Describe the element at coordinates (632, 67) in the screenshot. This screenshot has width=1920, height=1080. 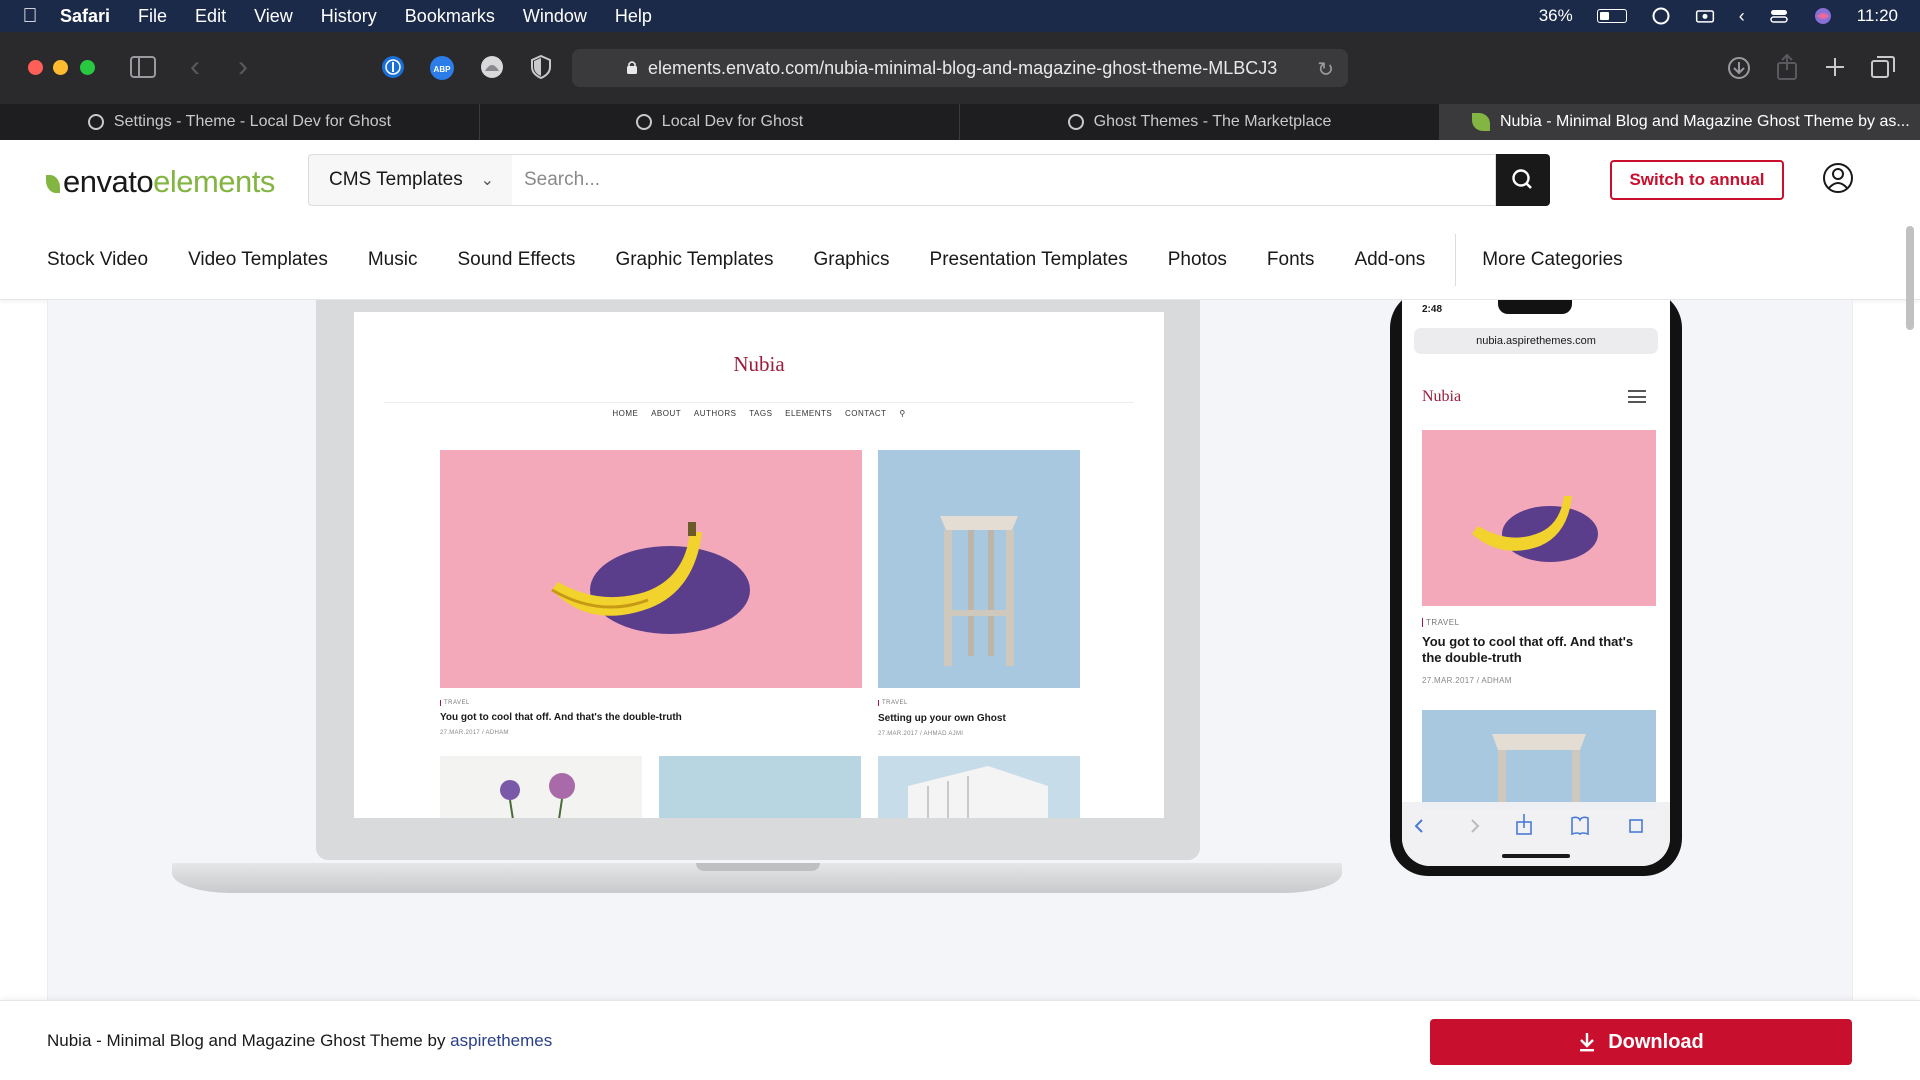
I see `lock-icon` at that location.